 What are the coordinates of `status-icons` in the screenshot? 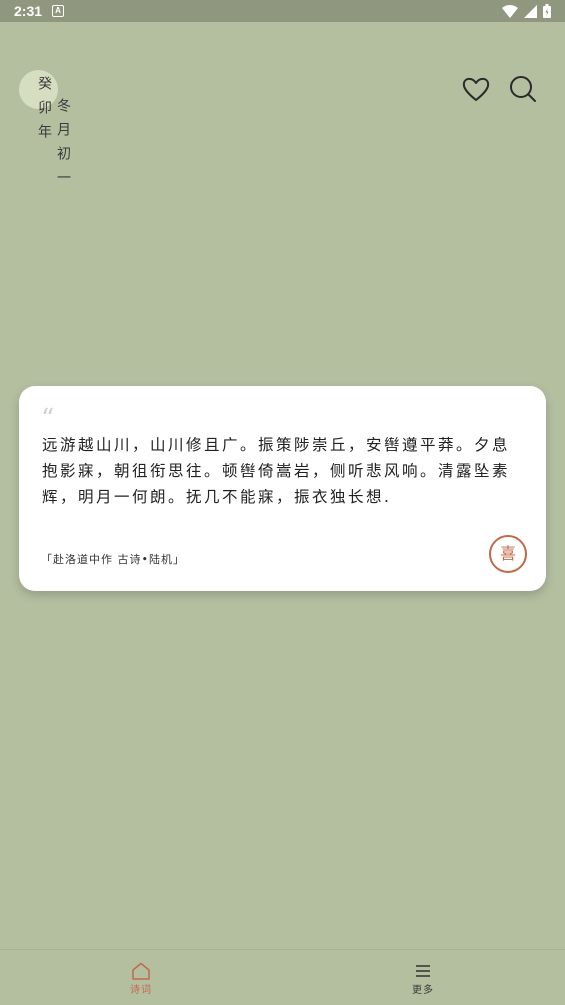 It's located at (526, 11).